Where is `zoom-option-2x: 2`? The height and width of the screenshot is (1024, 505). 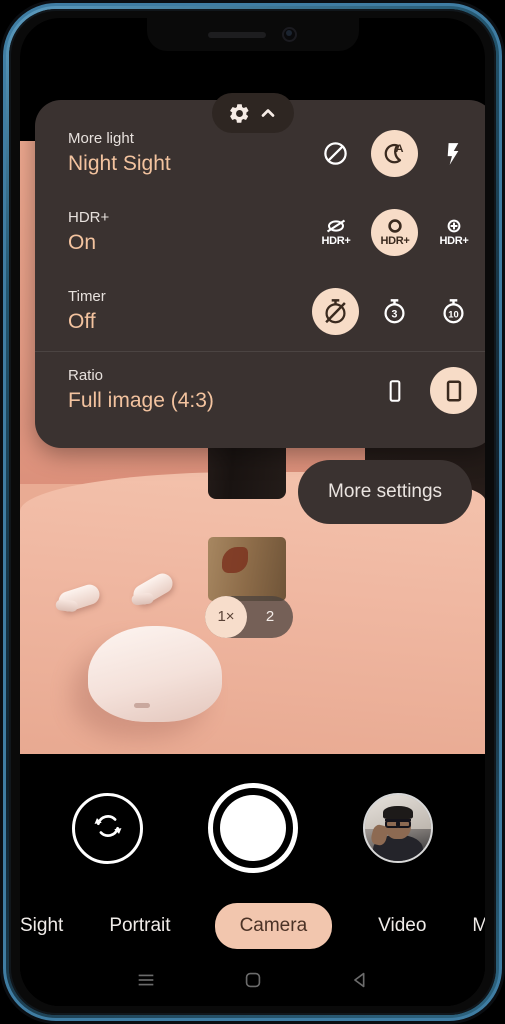 zoom-option-2x: 2 is located at coordinates (270, 617).